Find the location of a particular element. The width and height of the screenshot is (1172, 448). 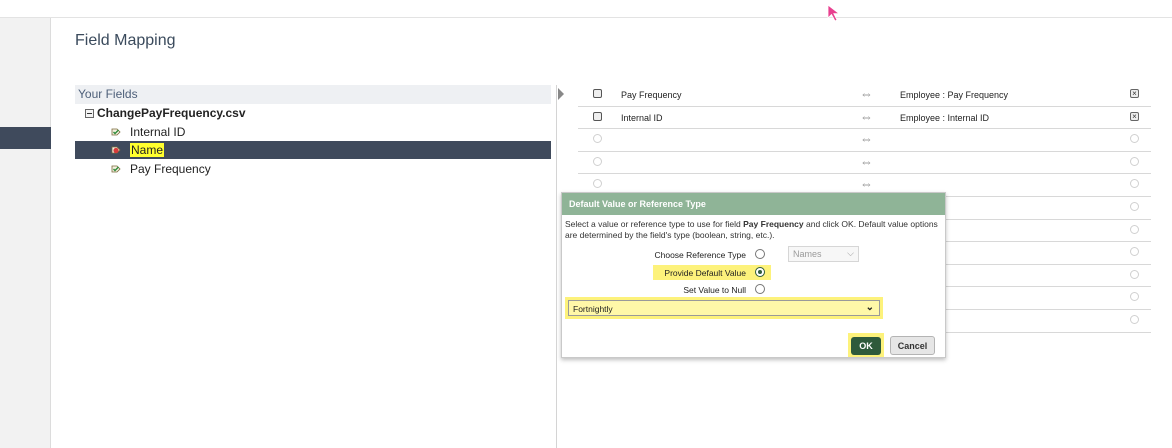

set-null-label: Set Value to Null is located at coordinates (714, 290).